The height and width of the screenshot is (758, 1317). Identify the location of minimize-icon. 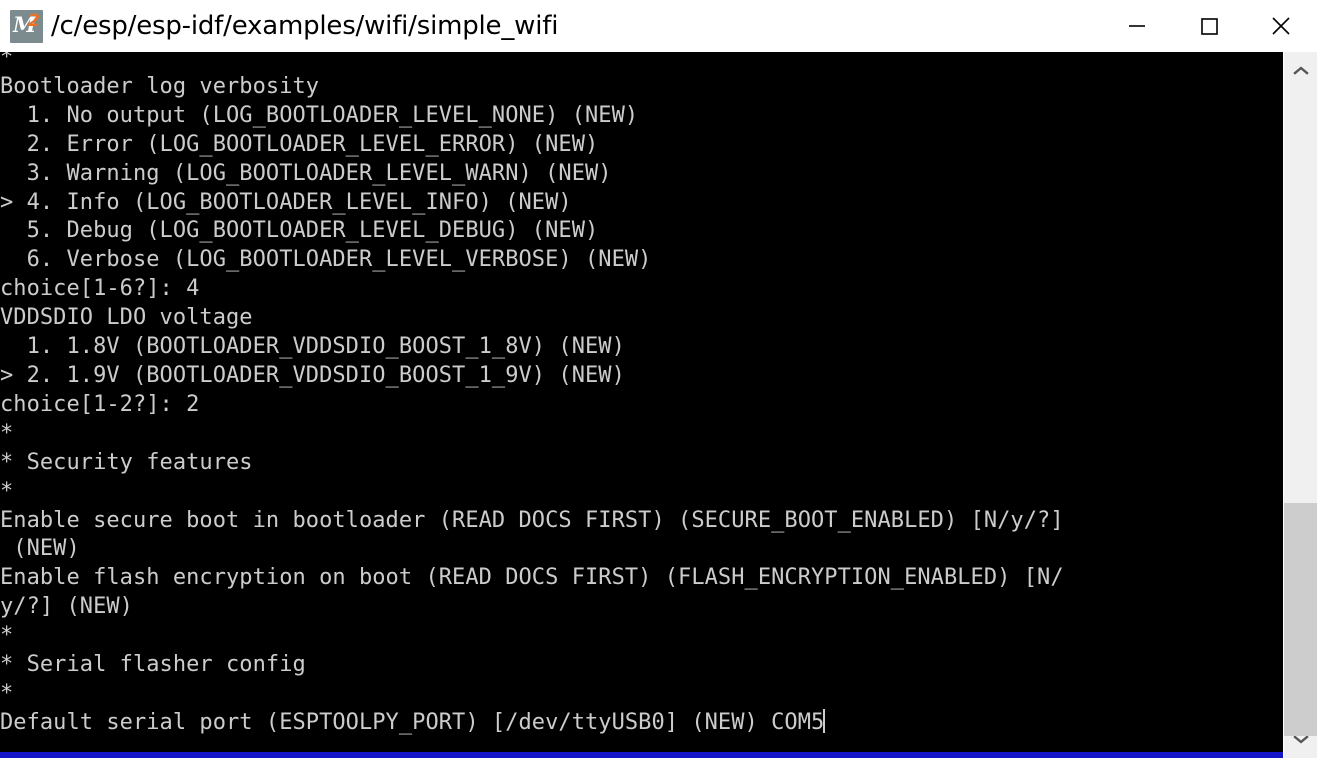
(1137, 26).